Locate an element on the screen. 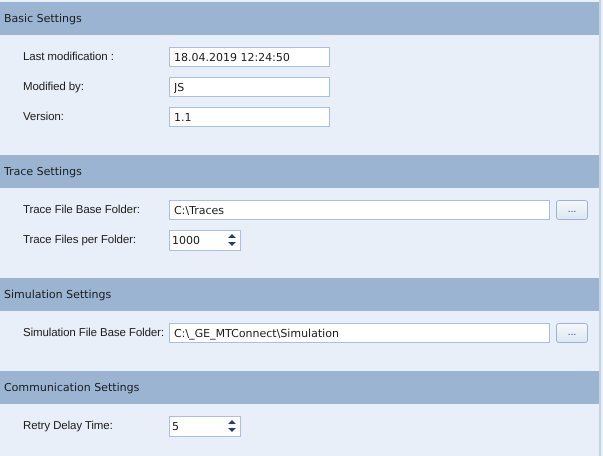 Image resolution: width=603 pixels, height=456 pixels. field-label: Trace Files per Folder: is located at coordinates (80, 240).